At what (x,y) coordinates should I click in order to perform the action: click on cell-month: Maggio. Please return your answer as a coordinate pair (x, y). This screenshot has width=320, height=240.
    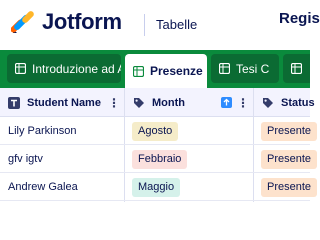
    Looking at the image, I should click on (156, 187).